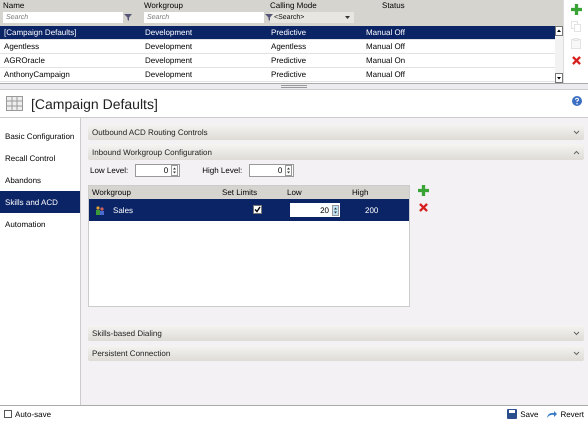  I want to click on column-header: Low, so click(295, 192).